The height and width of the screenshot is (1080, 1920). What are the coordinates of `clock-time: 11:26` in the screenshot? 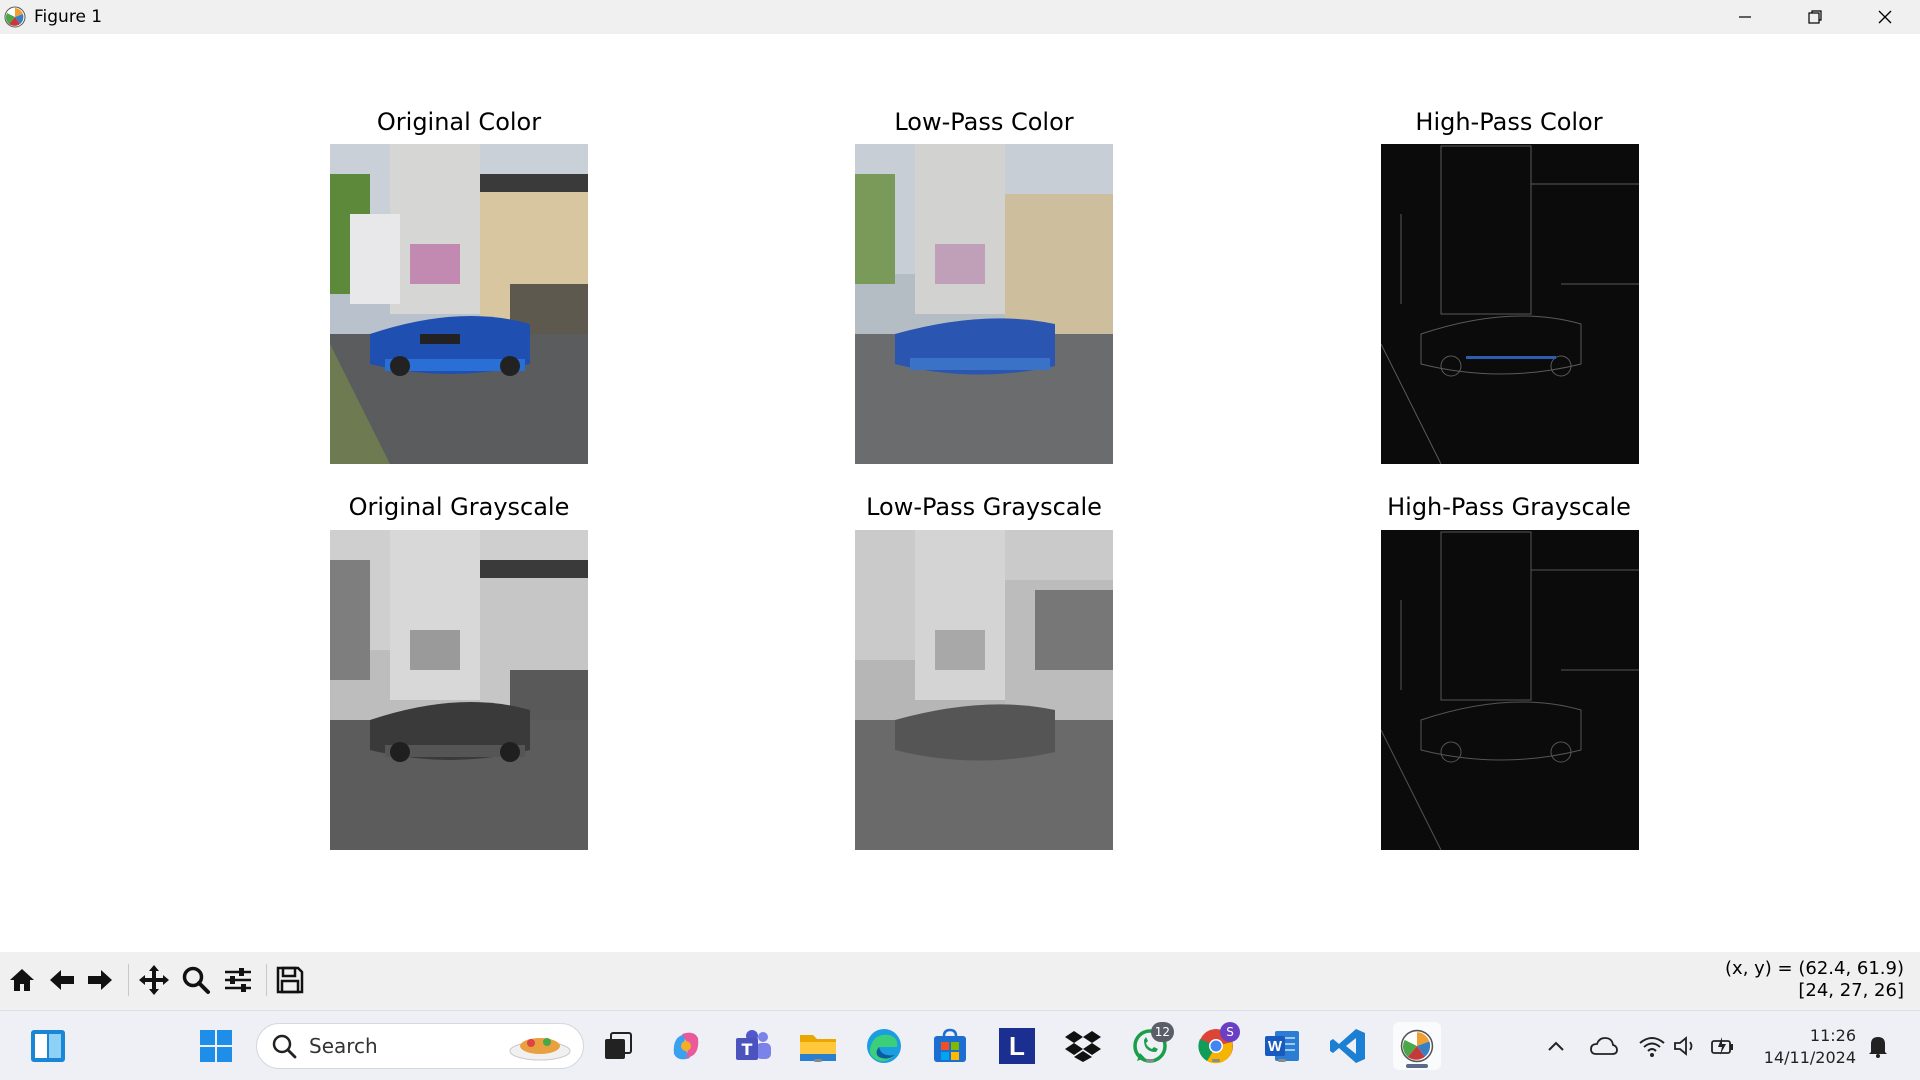 It's located at (1832, 1035).